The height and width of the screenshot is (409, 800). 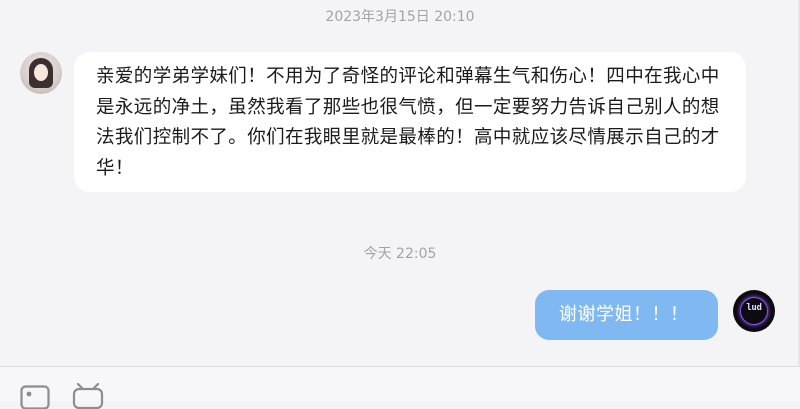 I want to click on image-icon, so click(x=35, y=397).